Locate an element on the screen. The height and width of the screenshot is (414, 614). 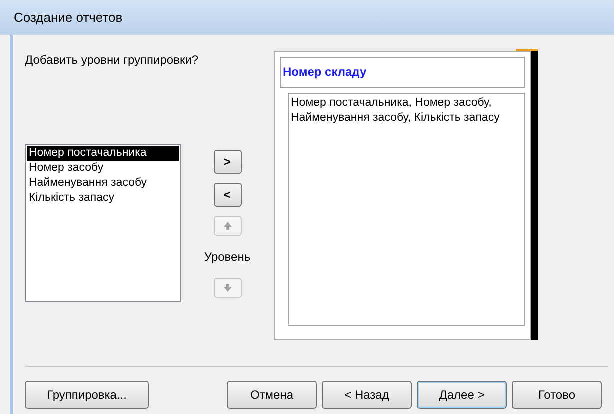
down-arrow-icon is located at coordinates (228, 288).